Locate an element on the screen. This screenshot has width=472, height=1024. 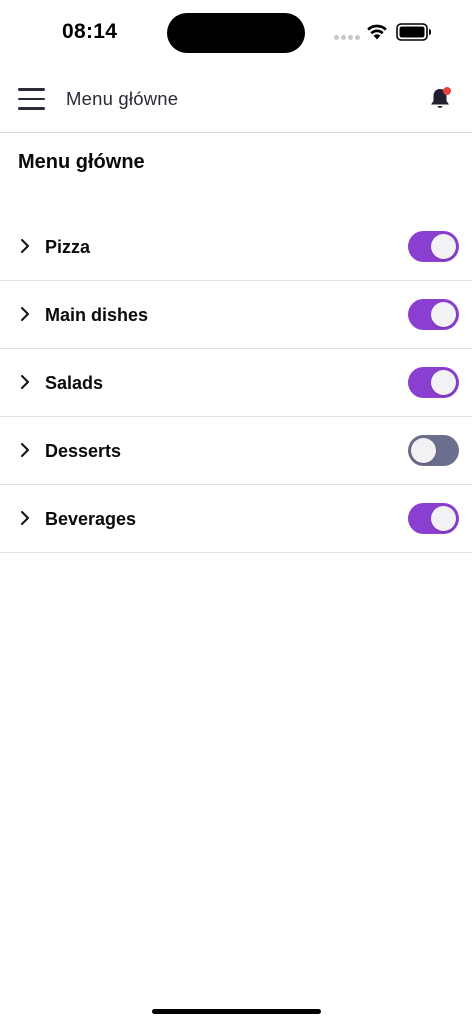
dynamic-island is located at coordinates (236, 33).